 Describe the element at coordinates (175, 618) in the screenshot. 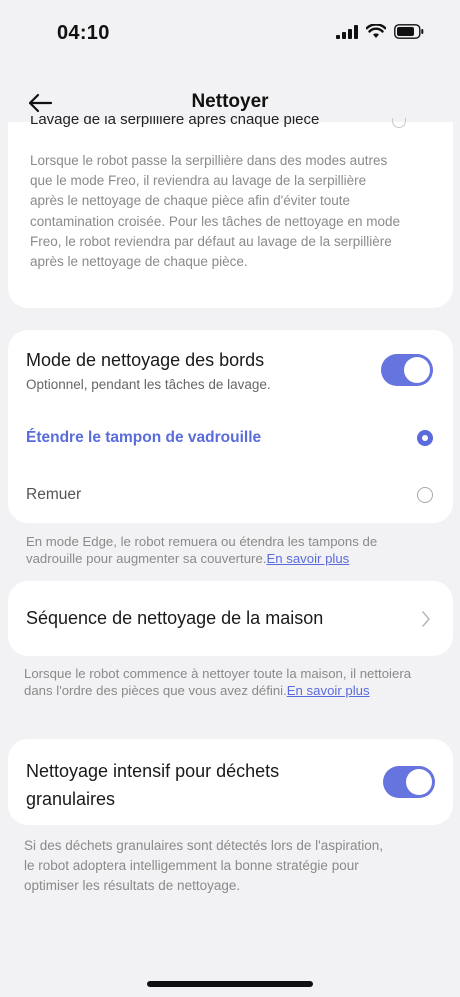

I see `home-sequence-title: Séquence de nettoyage de la maison` at that location.